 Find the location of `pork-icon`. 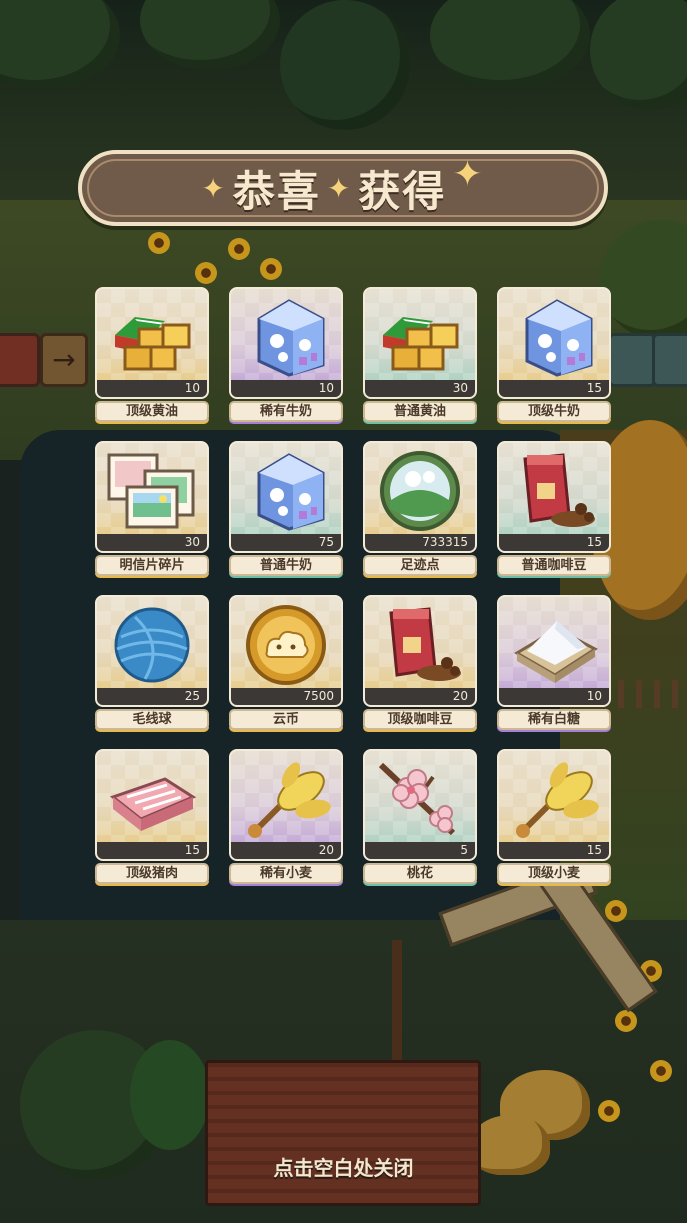

pork-icon is located at coordinates (153, 804).